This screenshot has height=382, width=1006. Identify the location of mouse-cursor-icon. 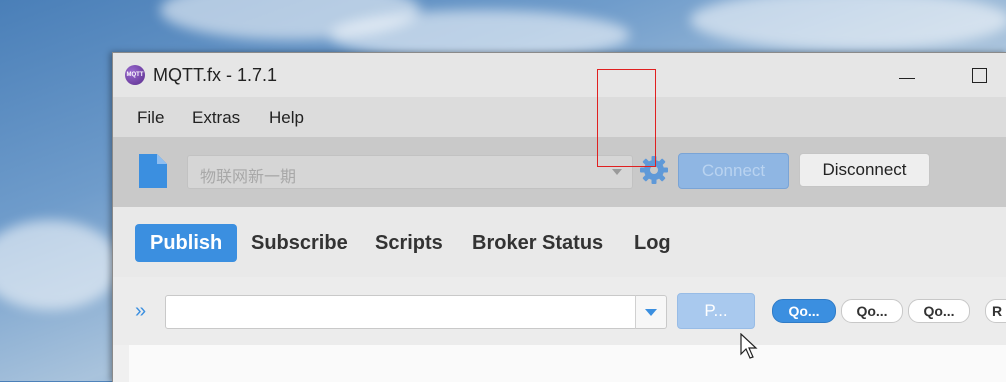
(749, 346).